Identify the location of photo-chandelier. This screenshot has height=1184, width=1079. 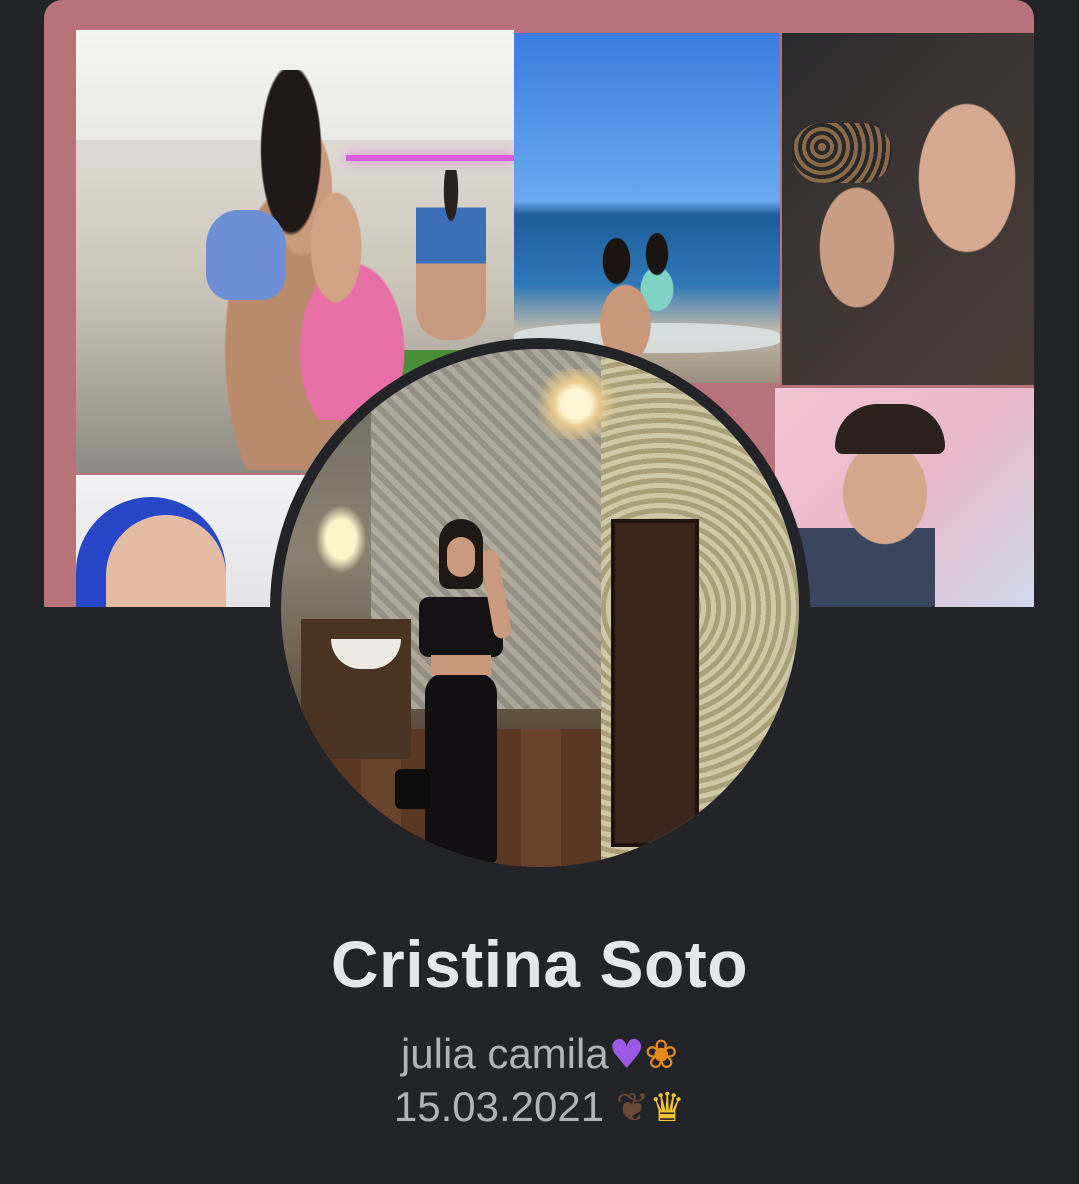
(576, 404).